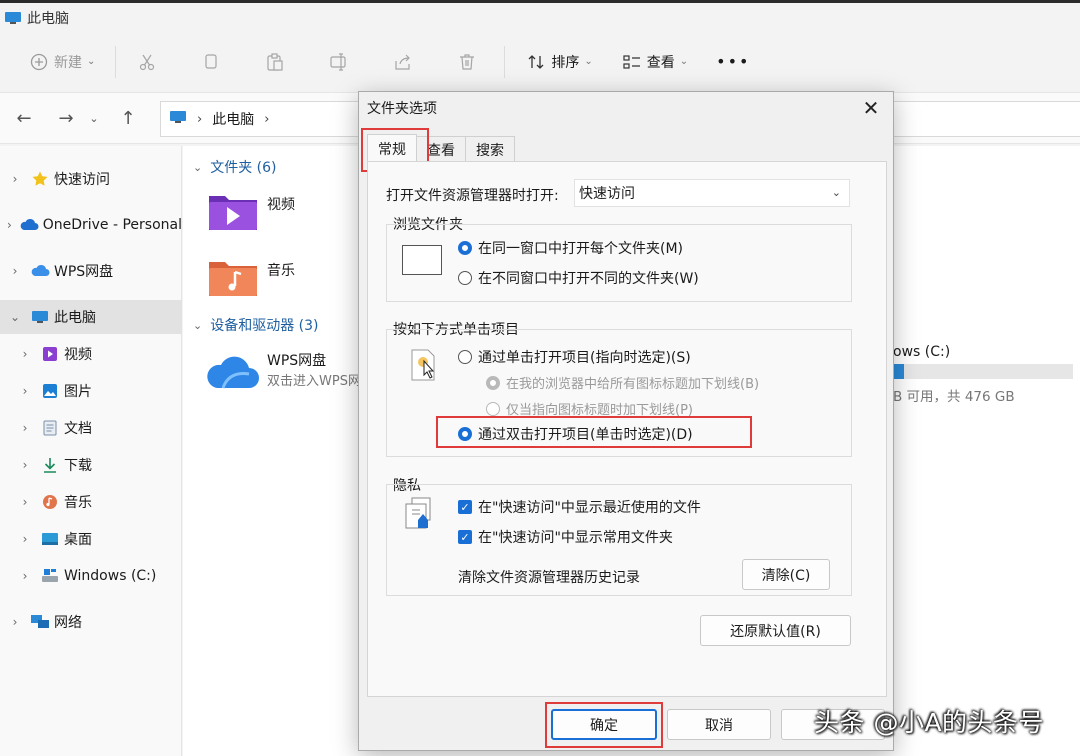  I want to click on sidebar-item-label: 此电脑, so click(75, 318).